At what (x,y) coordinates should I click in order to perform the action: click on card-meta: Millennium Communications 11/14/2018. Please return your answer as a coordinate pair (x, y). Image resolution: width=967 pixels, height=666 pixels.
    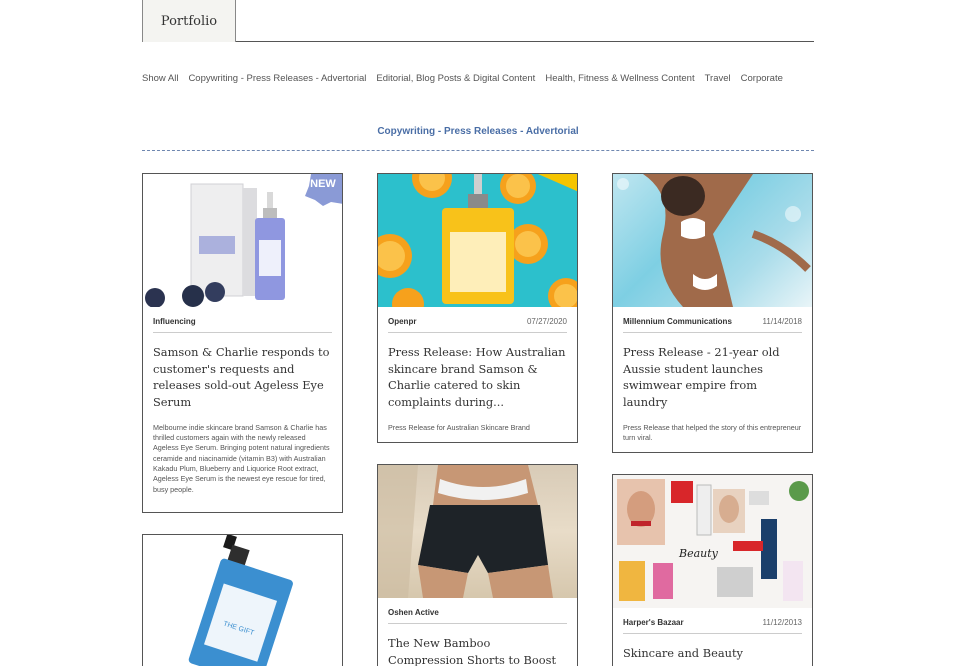
    Looking at the image, I should click on (712, 325).